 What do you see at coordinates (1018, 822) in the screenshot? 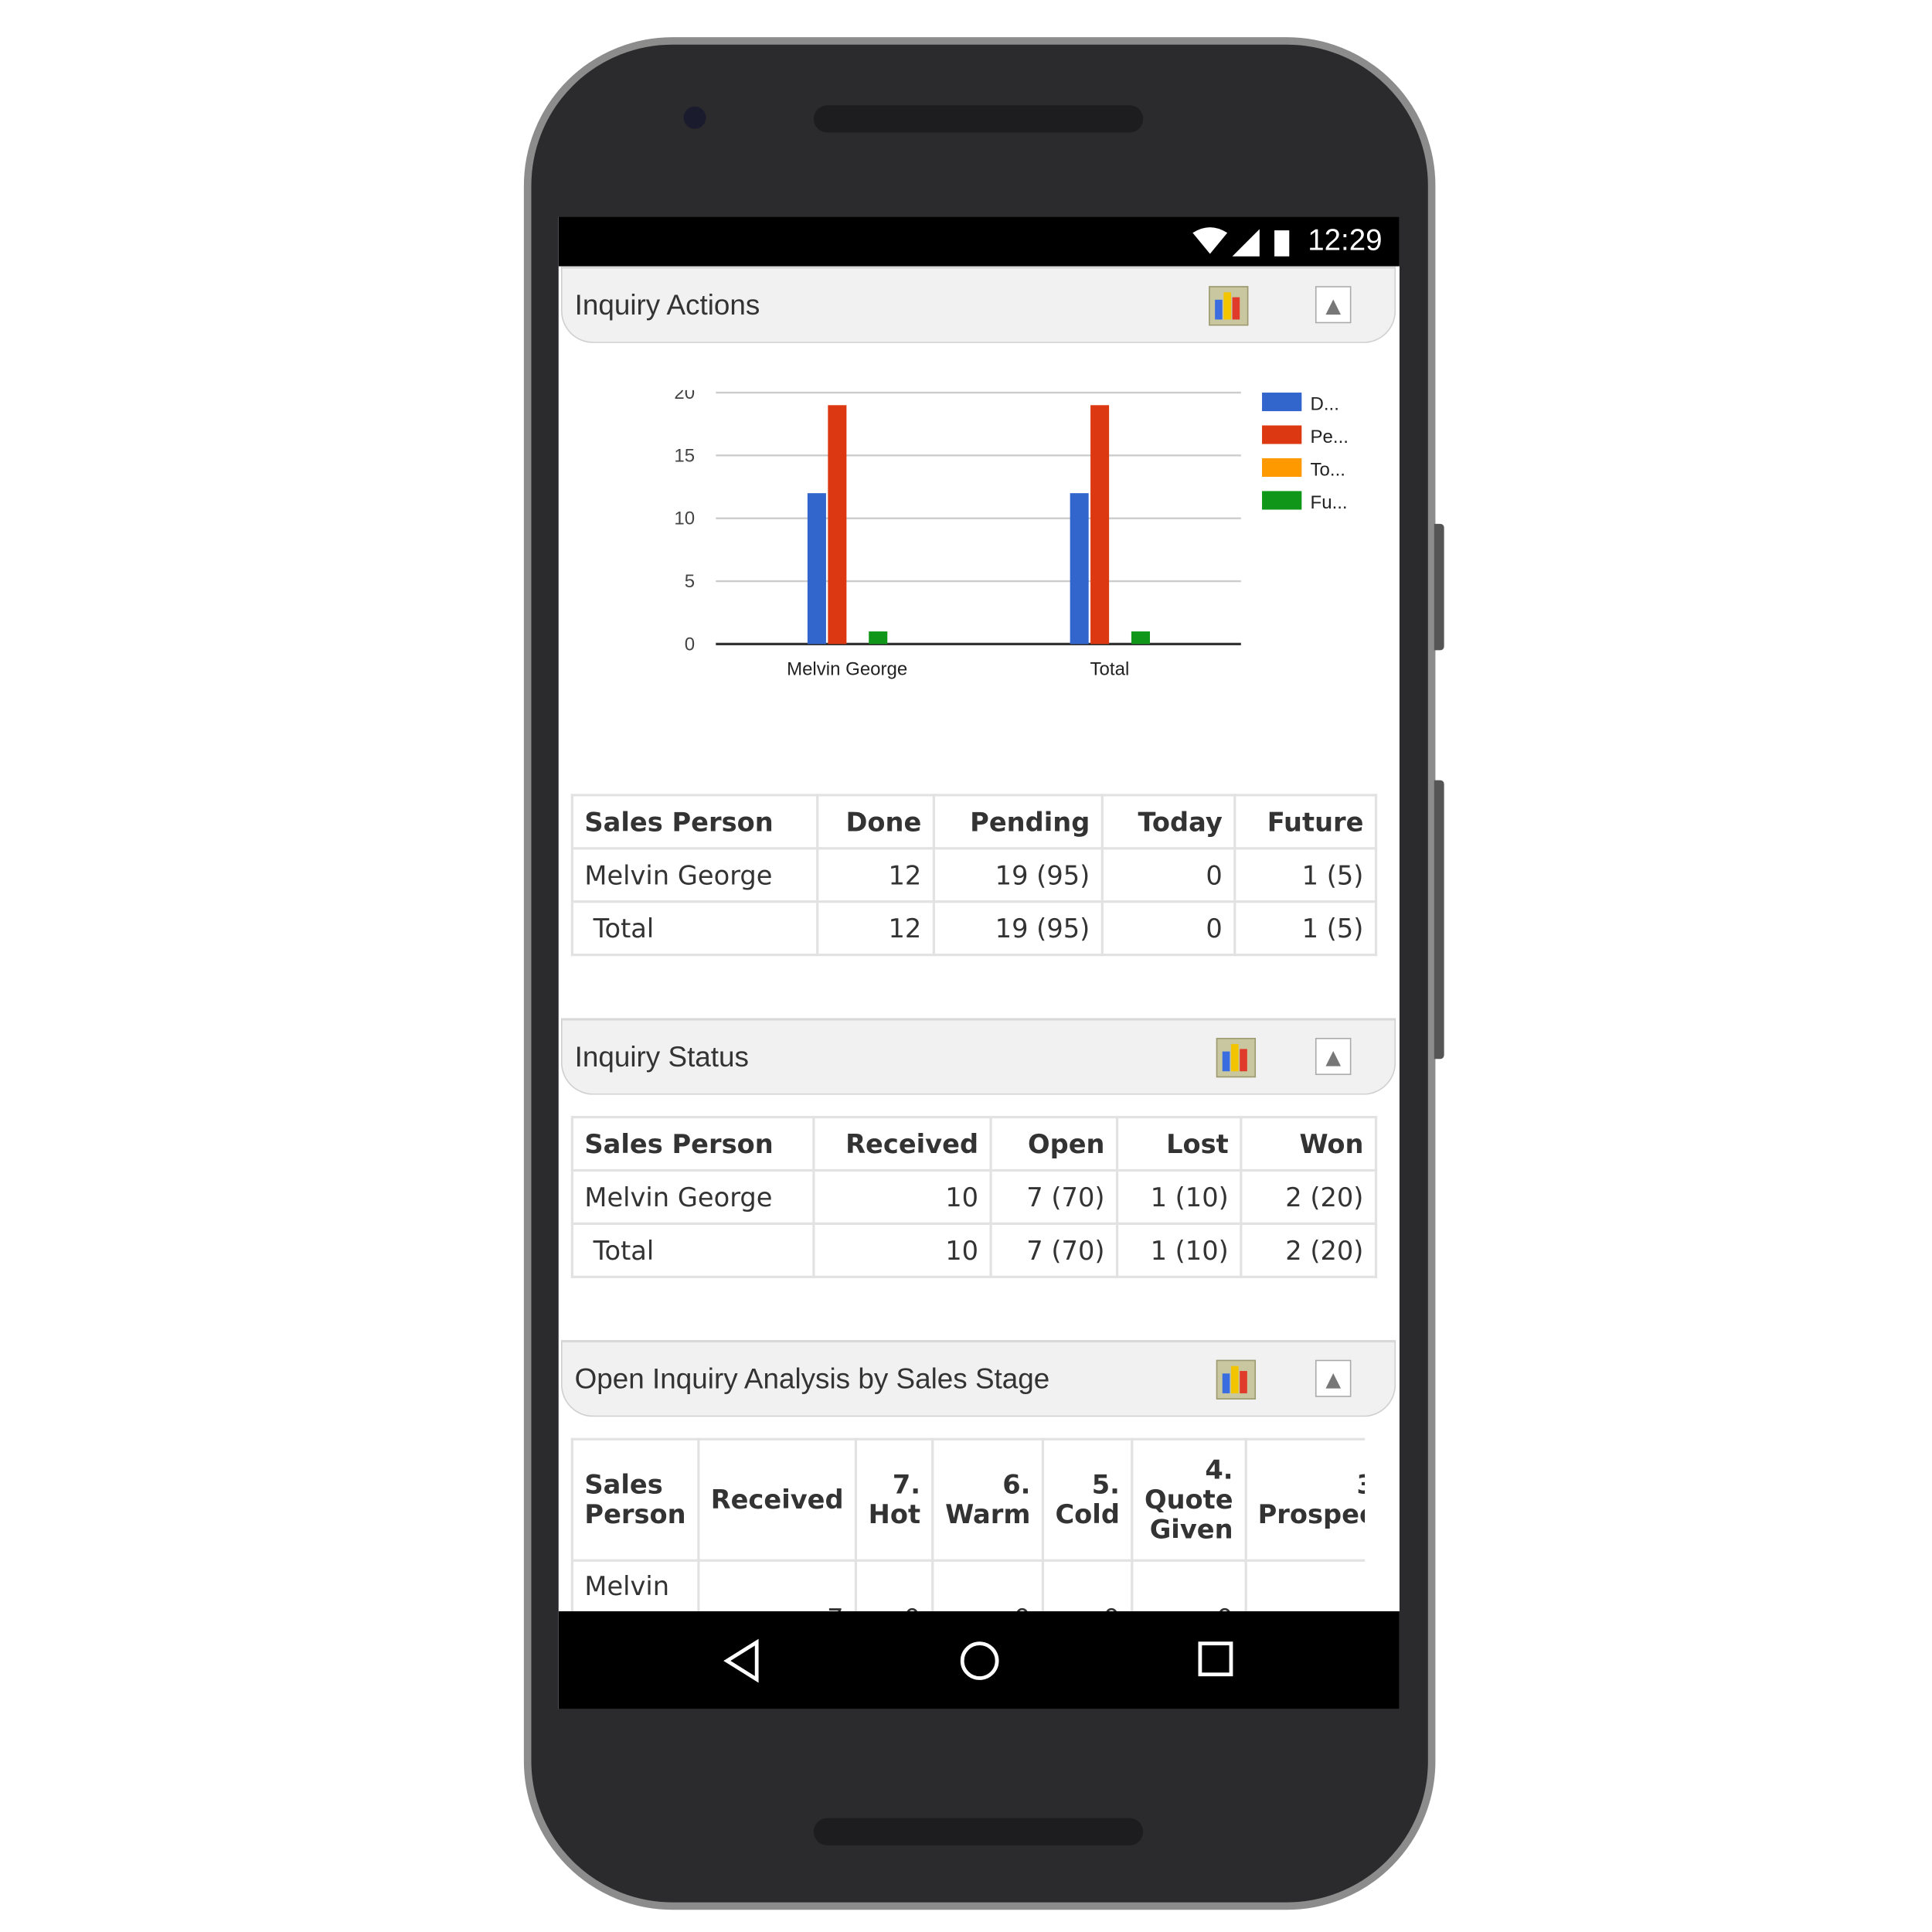
I see `column-header: Pending` at bounding box center [1018, 822].